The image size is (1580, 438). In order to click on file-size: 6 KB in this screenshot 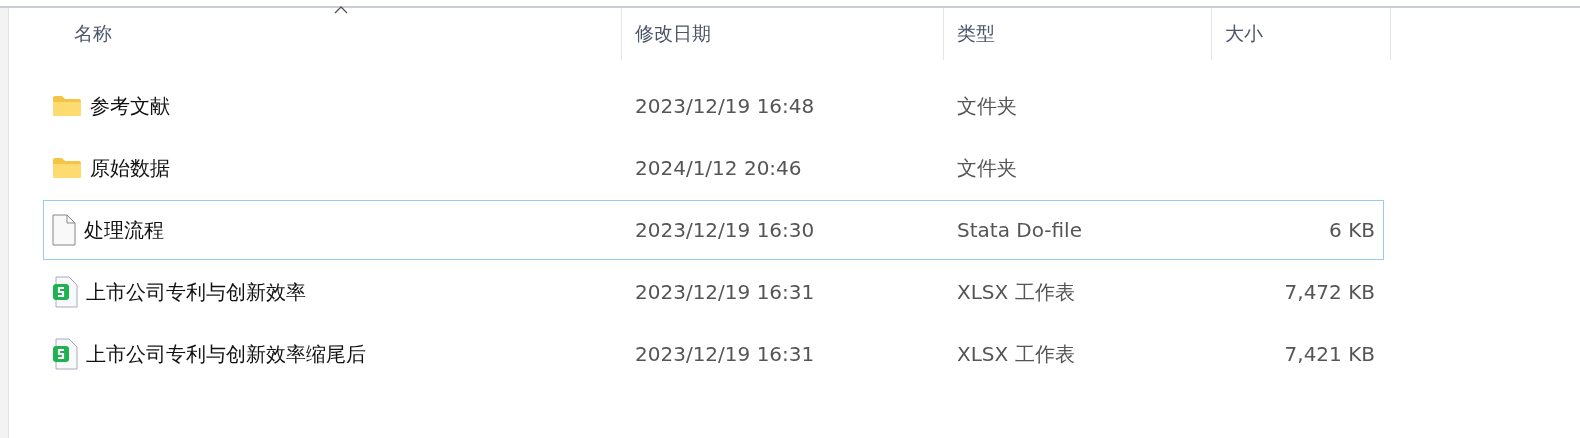, I will do `click(1352, 230)`.